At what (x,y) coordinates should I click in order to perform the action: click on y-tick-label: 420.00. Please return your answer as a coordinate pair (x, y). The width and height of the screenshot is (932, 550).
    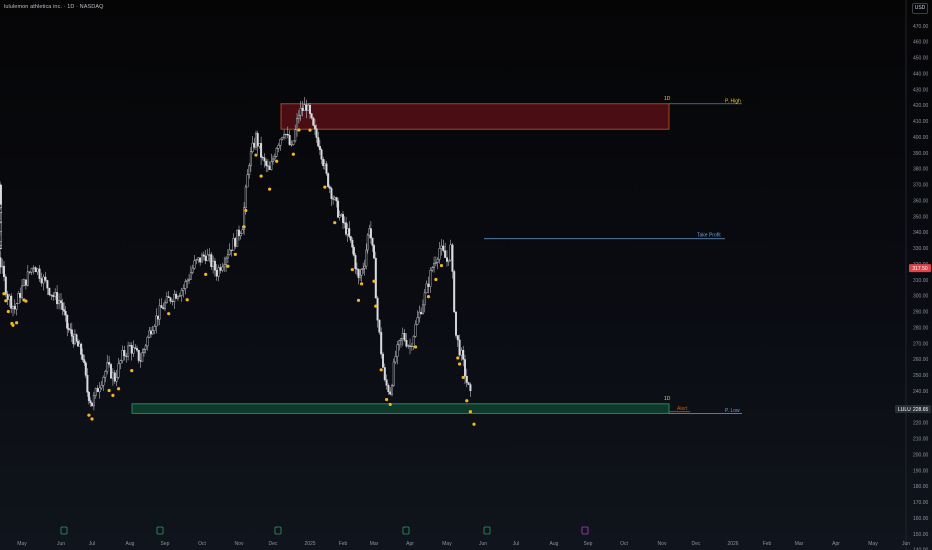
    Looking at the image, I should click on (921, 106).